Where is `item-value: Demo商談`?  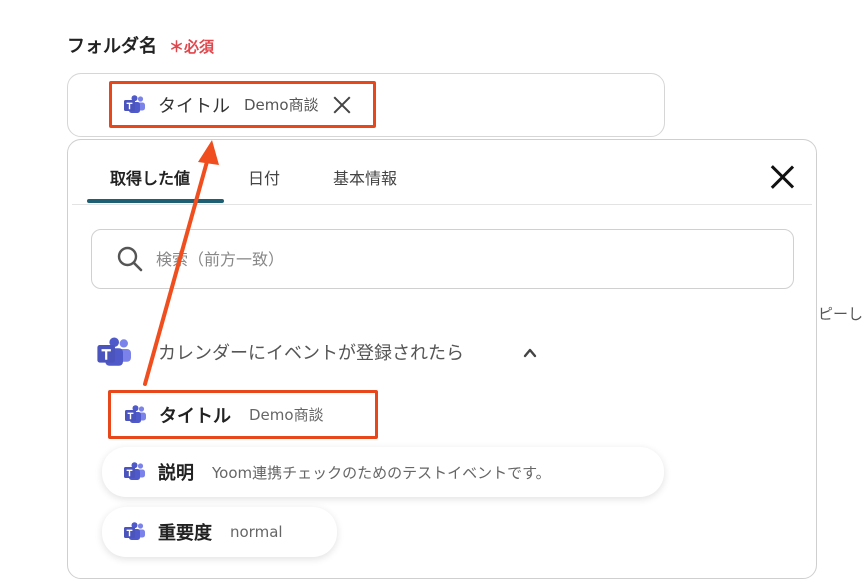
item-value: Demo商談 is located at coordinates (286, 415).